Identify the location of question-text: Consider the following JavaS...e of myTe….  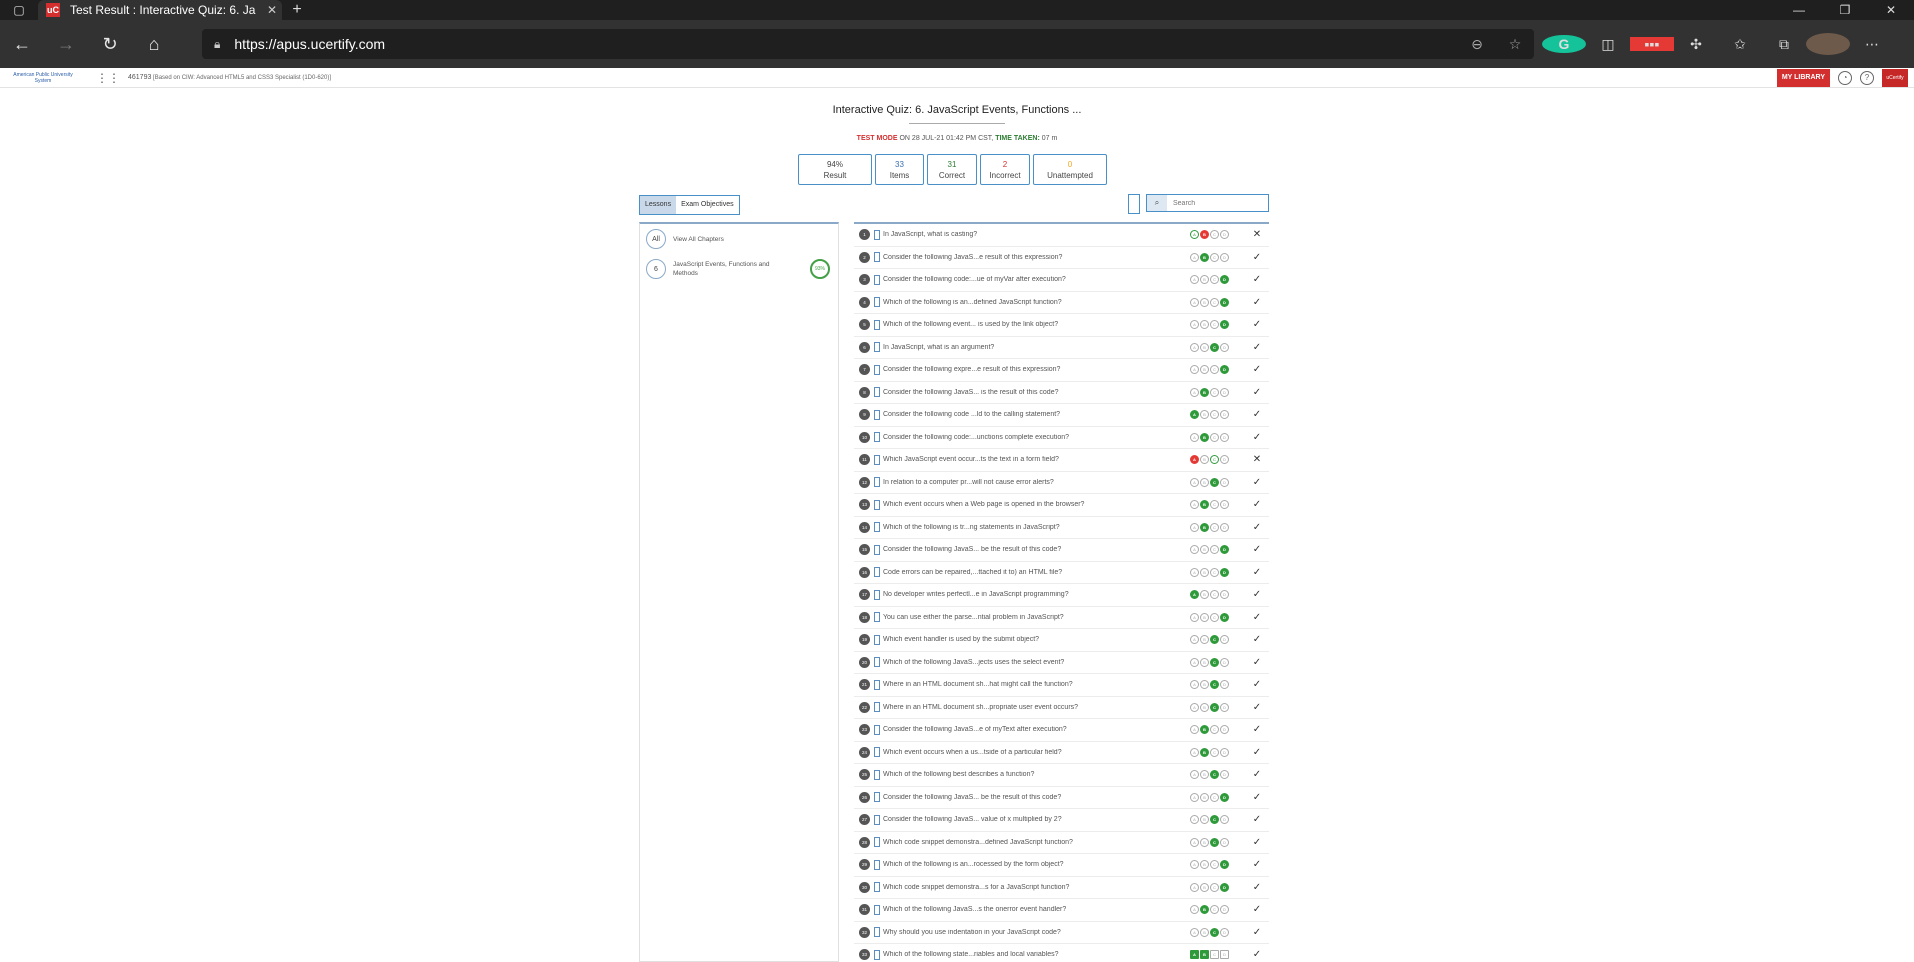
(1033, 729).